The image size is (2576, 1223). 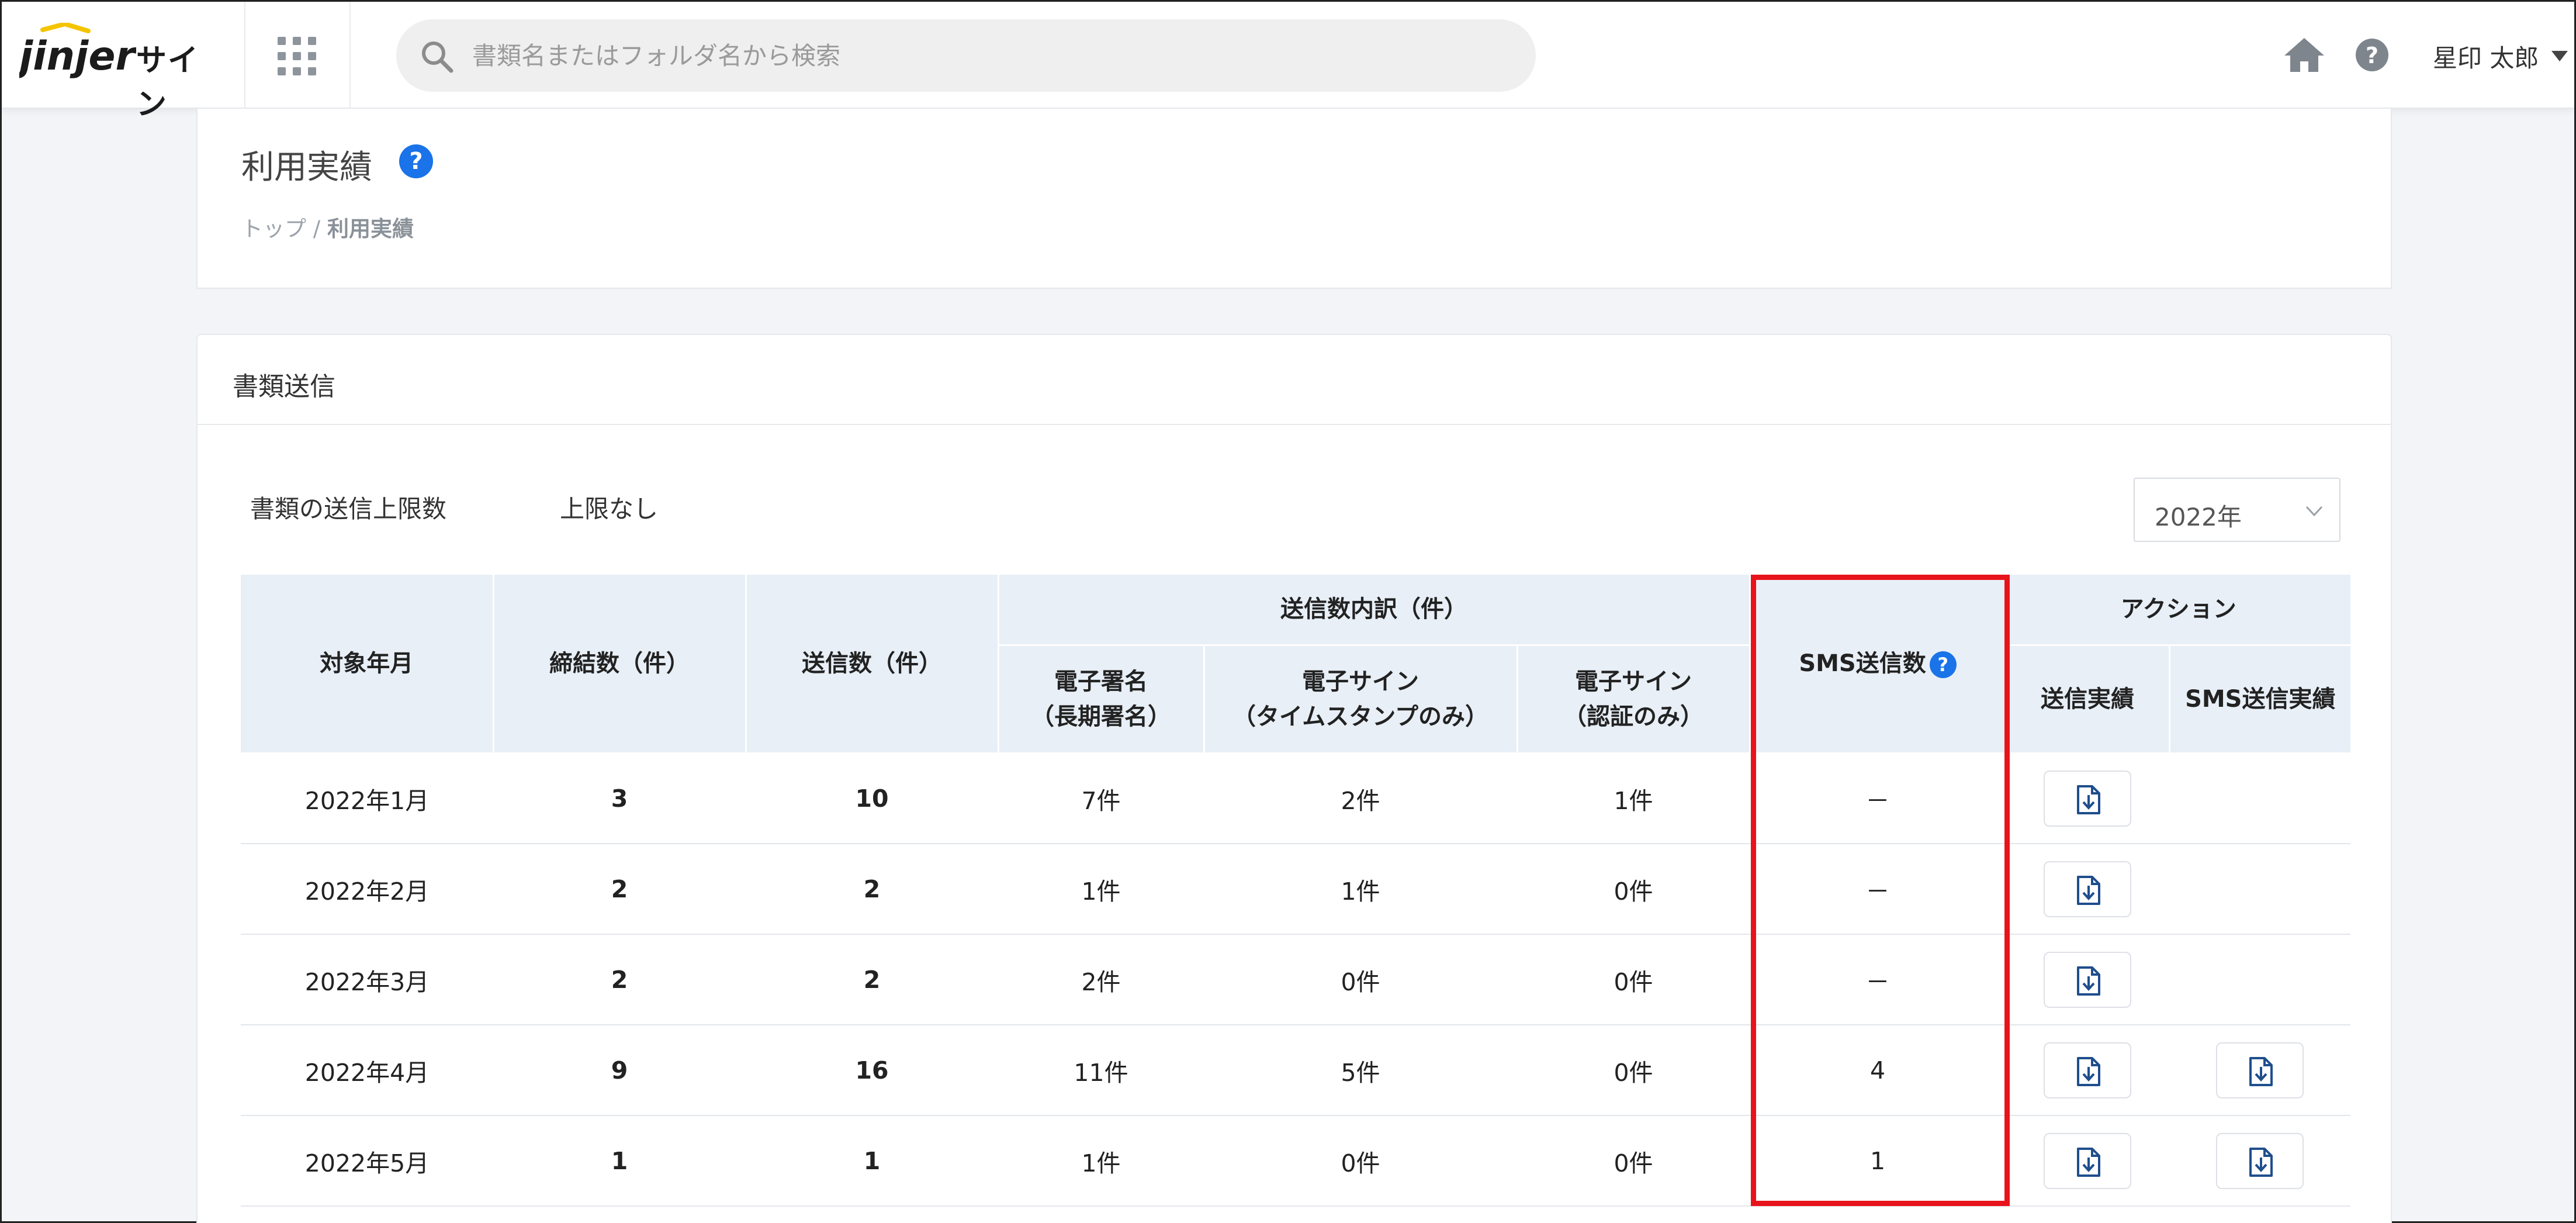 I want to click on app-logo: jinjer サイン, so click(x=119, y=73).